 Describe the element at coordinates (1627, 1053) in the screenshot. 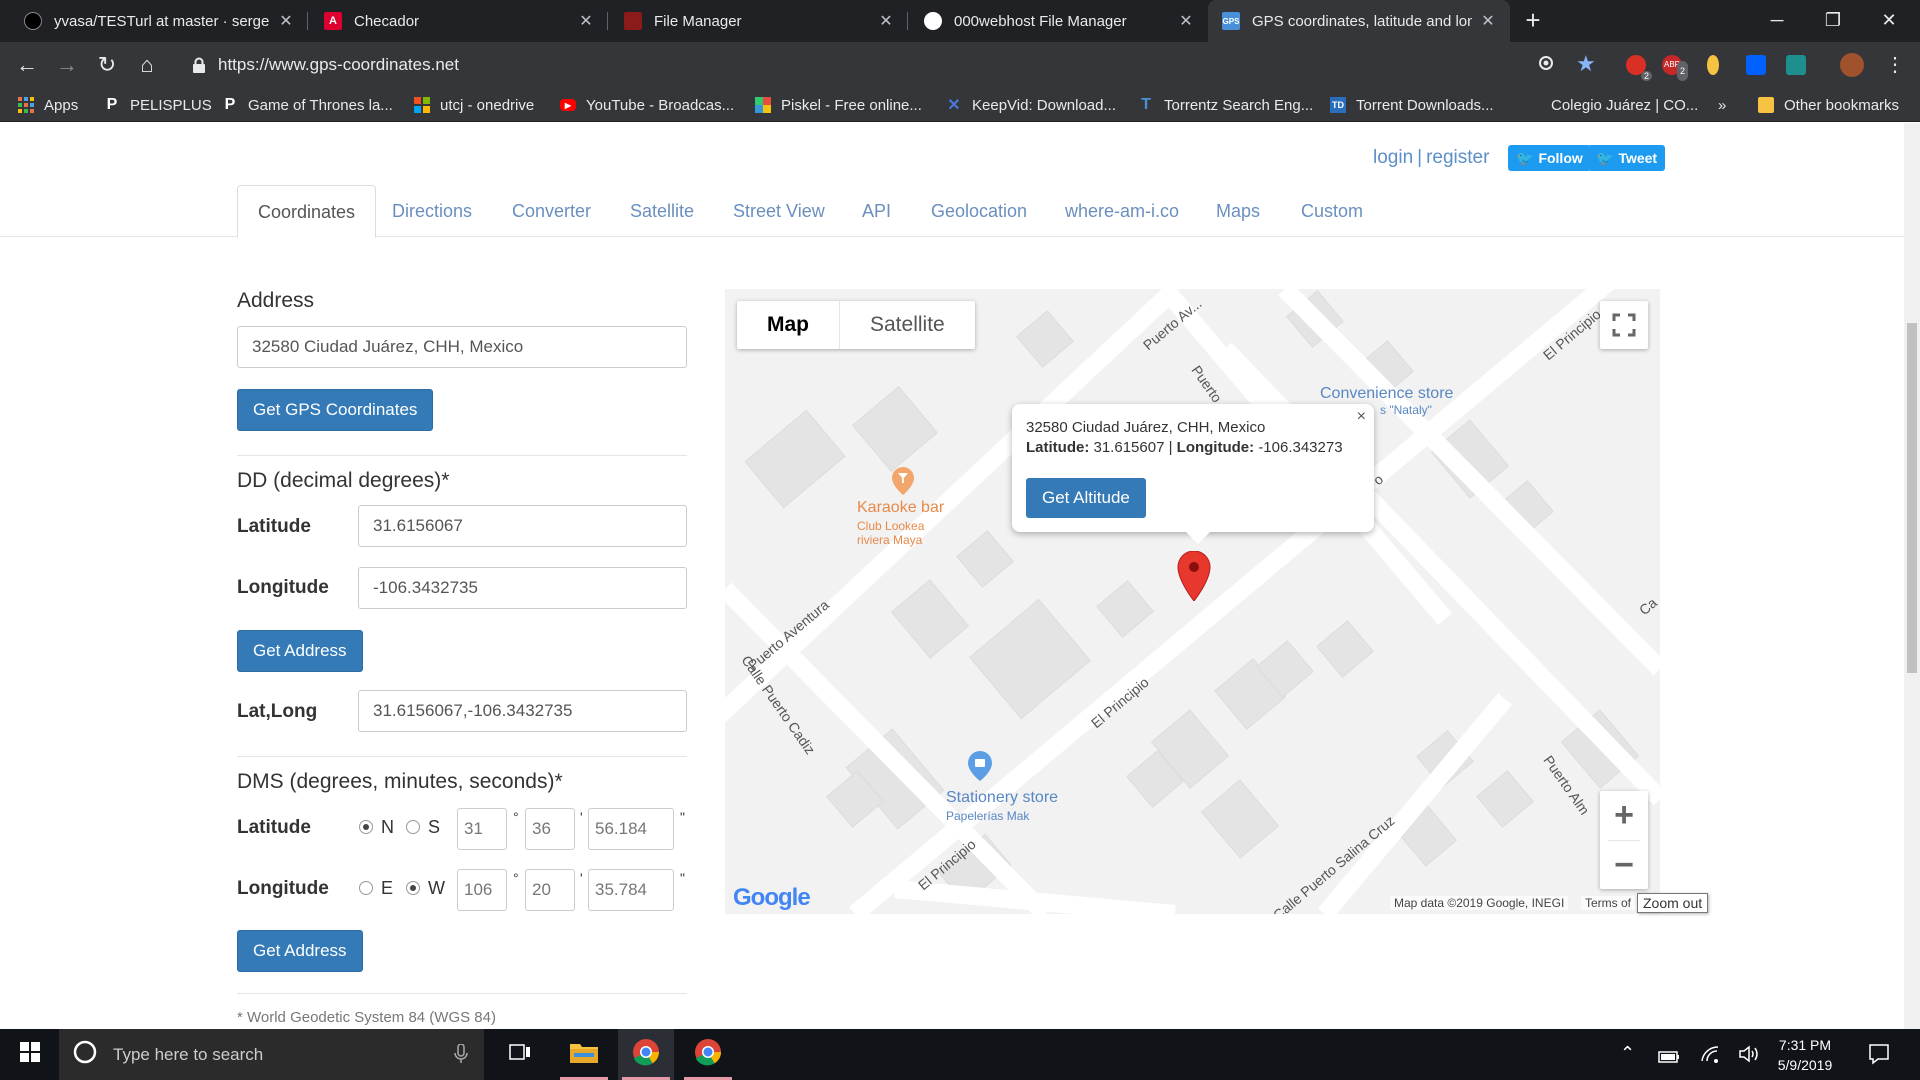

I see `chevron-up-icon: ⌃` at that location.